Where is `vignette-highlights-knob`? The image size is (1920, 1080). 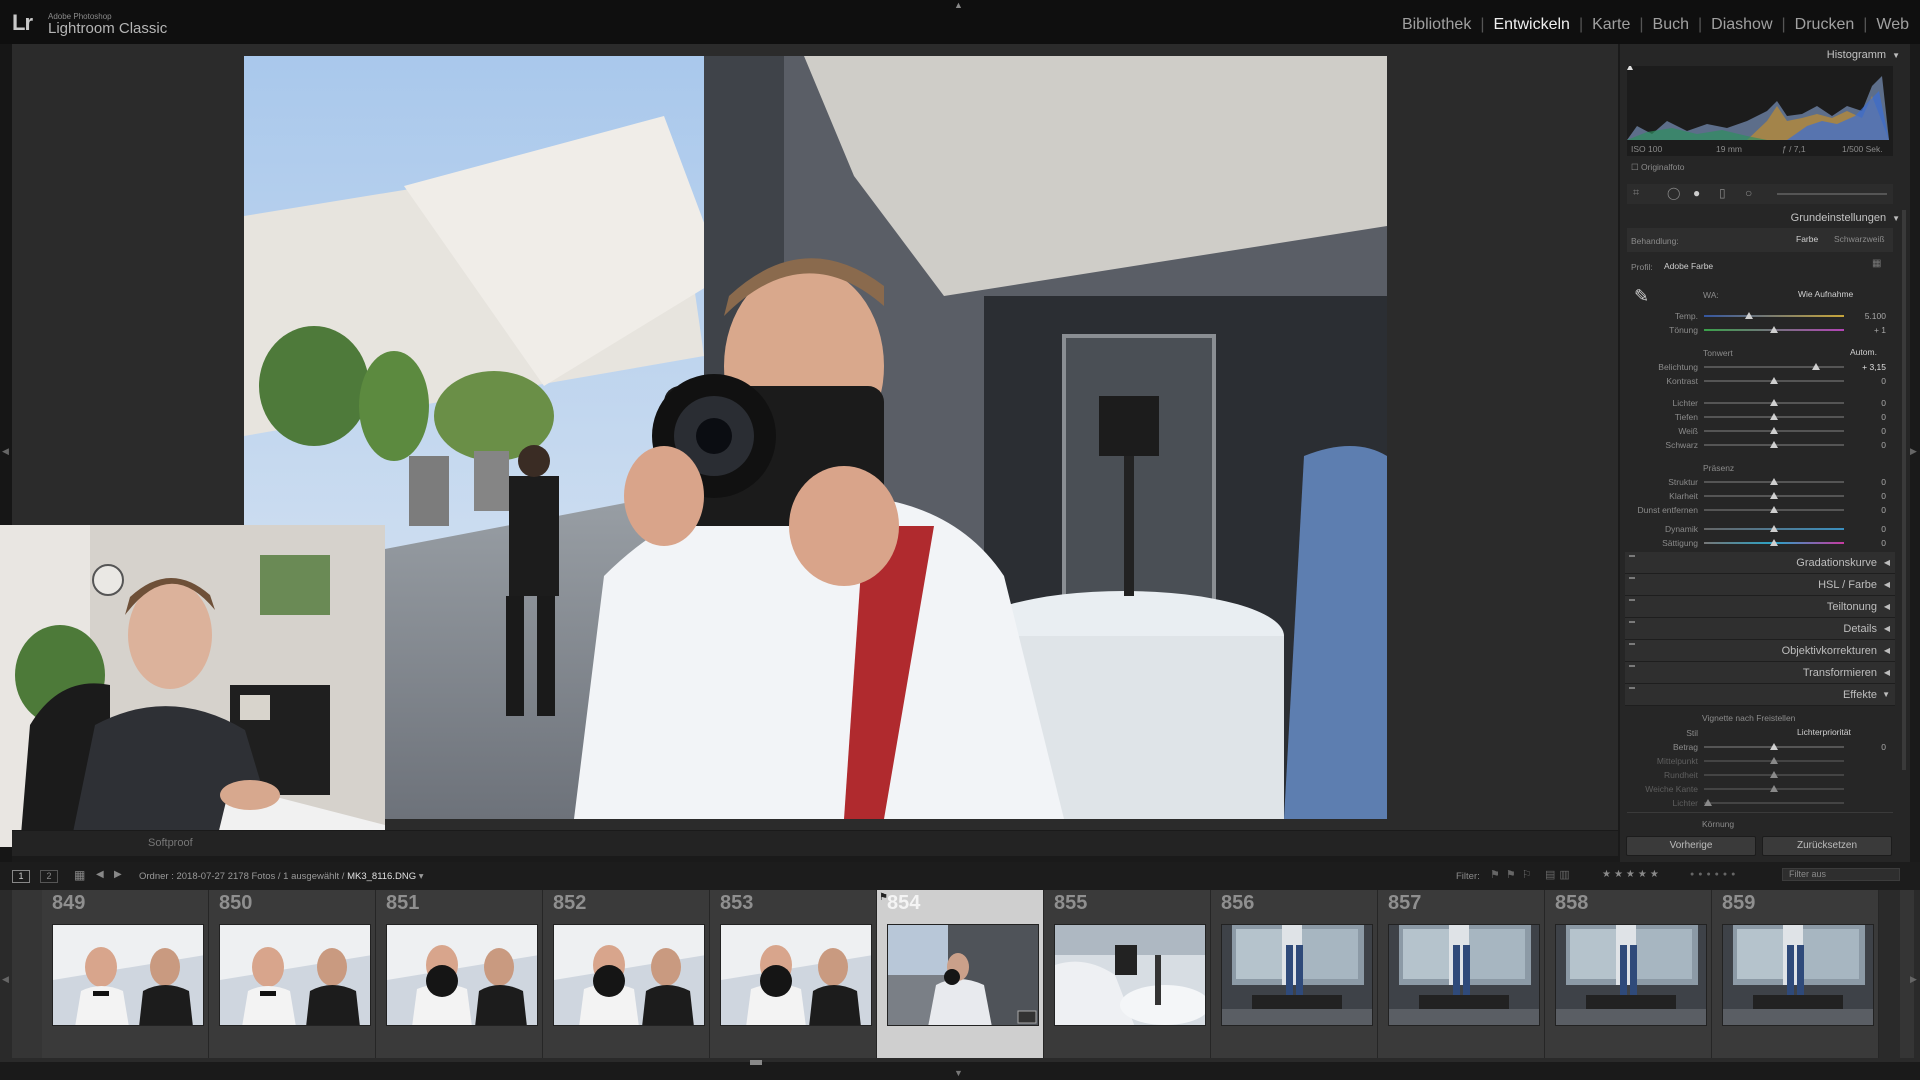
vignette-highlights-knob is located at coordinates (1708, 802).